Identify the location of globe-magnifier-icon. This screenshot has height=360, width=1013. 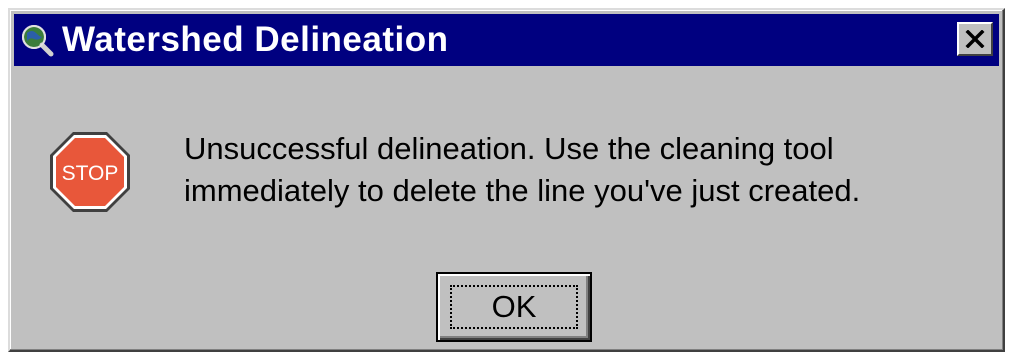
(38, 41).